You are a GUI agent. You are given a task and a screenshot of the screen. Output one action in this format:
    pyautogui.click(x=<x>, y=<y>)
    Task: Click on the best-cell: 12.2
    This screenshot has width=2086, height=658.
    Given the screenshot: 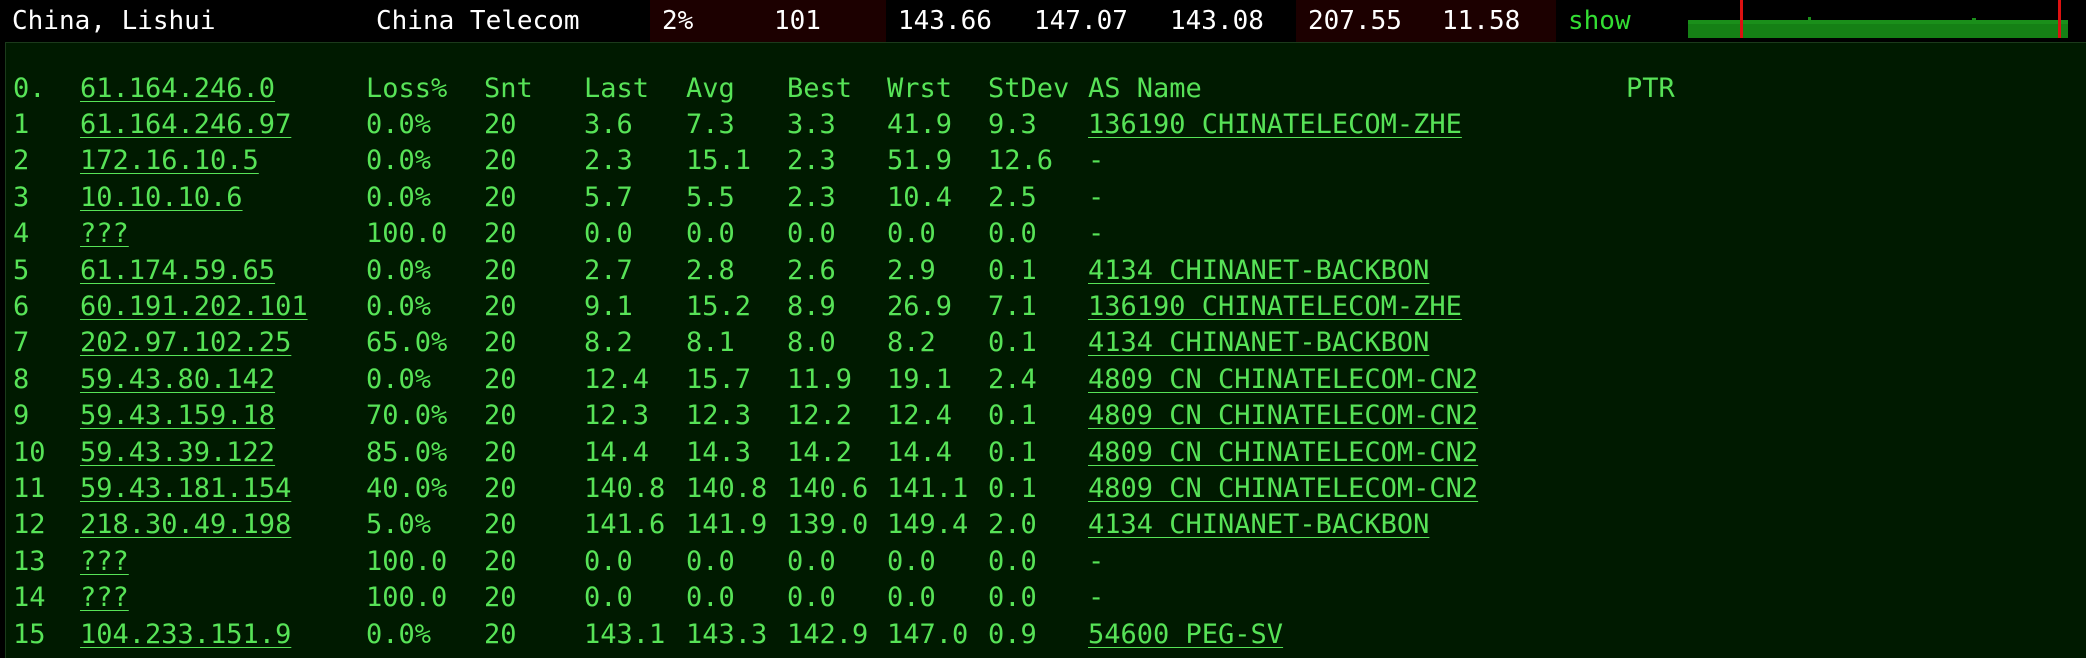 What is the action you would take?
    pyautogui.click(x=820, y=416)
    